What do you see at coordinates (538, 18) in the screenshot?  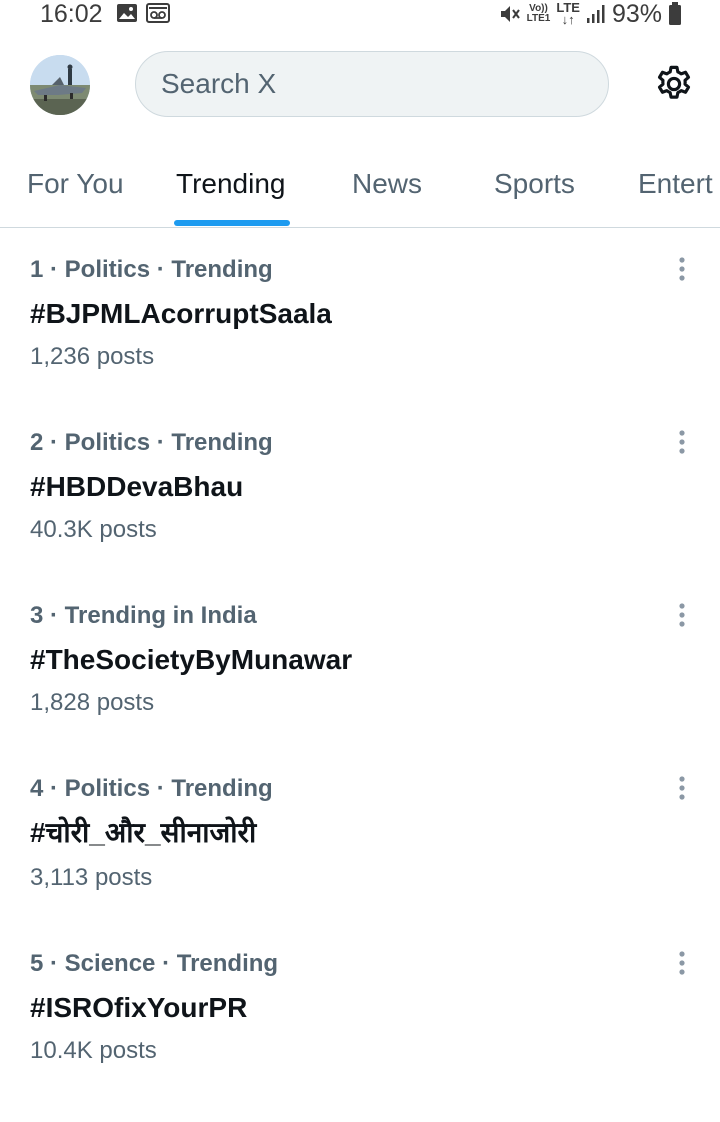 I see `volte-bottom: LTE1` at bounding box center [538, 18].